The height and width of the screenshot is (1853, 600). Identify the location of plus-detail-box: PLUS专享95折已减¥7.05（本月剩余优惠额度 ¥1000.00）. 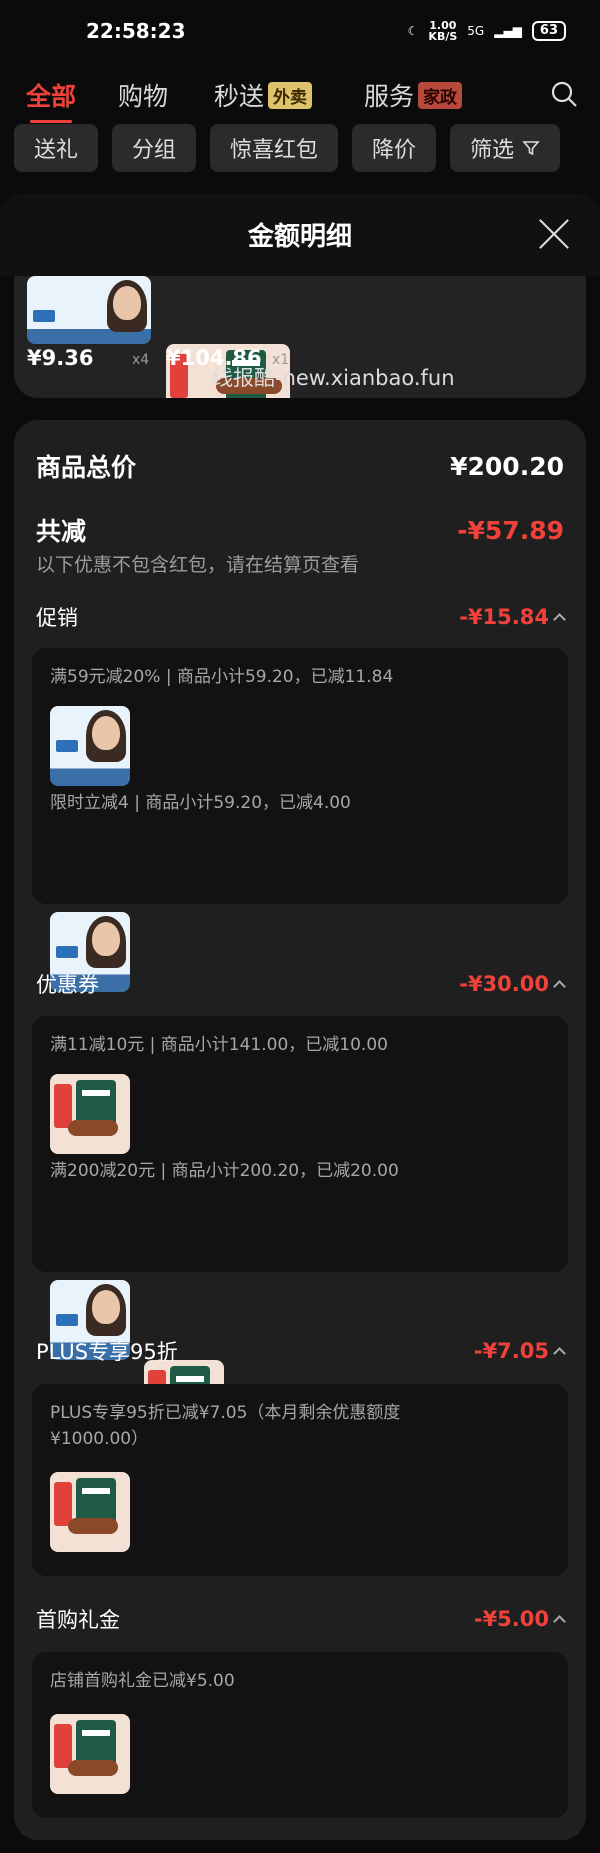
(300, 1480).